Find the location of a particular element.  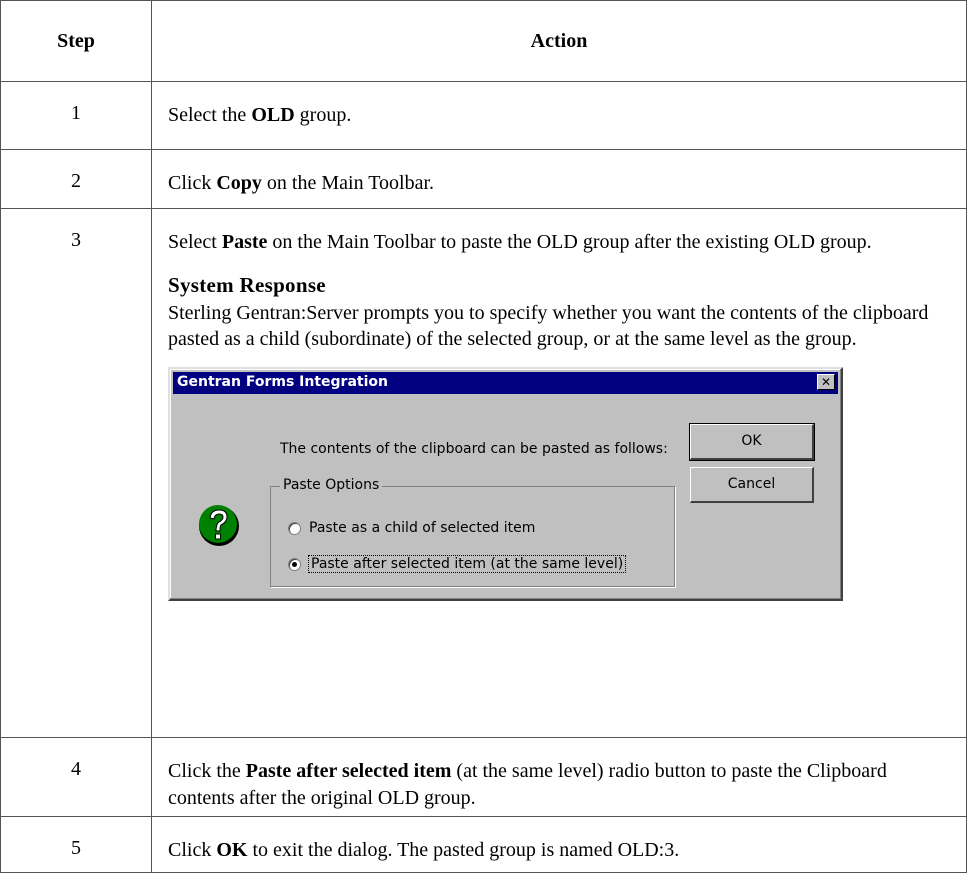

question-icon is located at coordinates (219, 525).